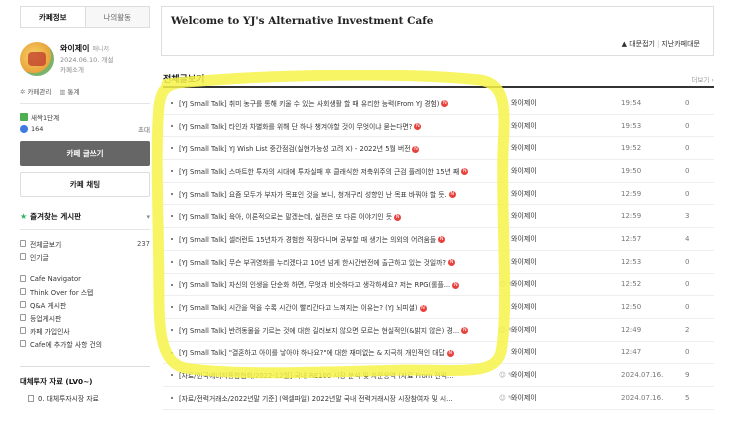 This screenshot has height=426, width=743. Describe the element at coordinates (37, 59) in the screenshot. I see `avatar` at that location.